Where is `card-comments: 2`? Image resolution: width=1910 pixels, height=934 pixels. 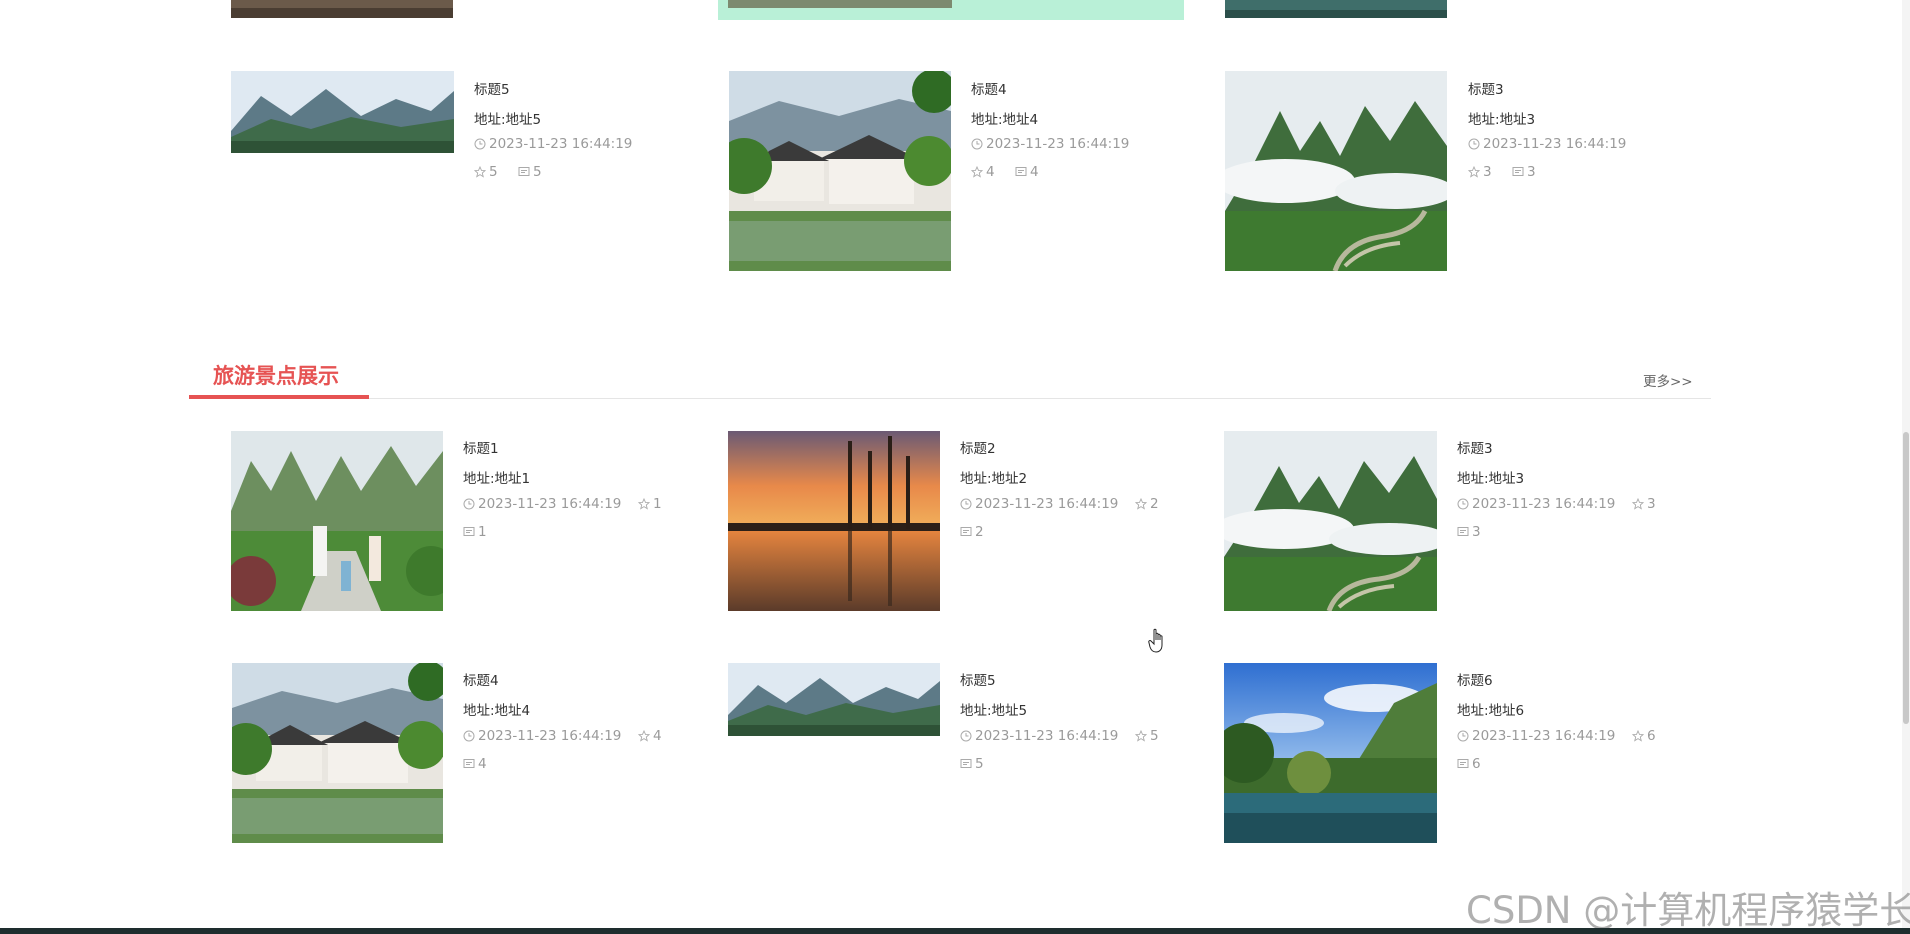
card-comments: 2 is located at coordinates (972, 532).